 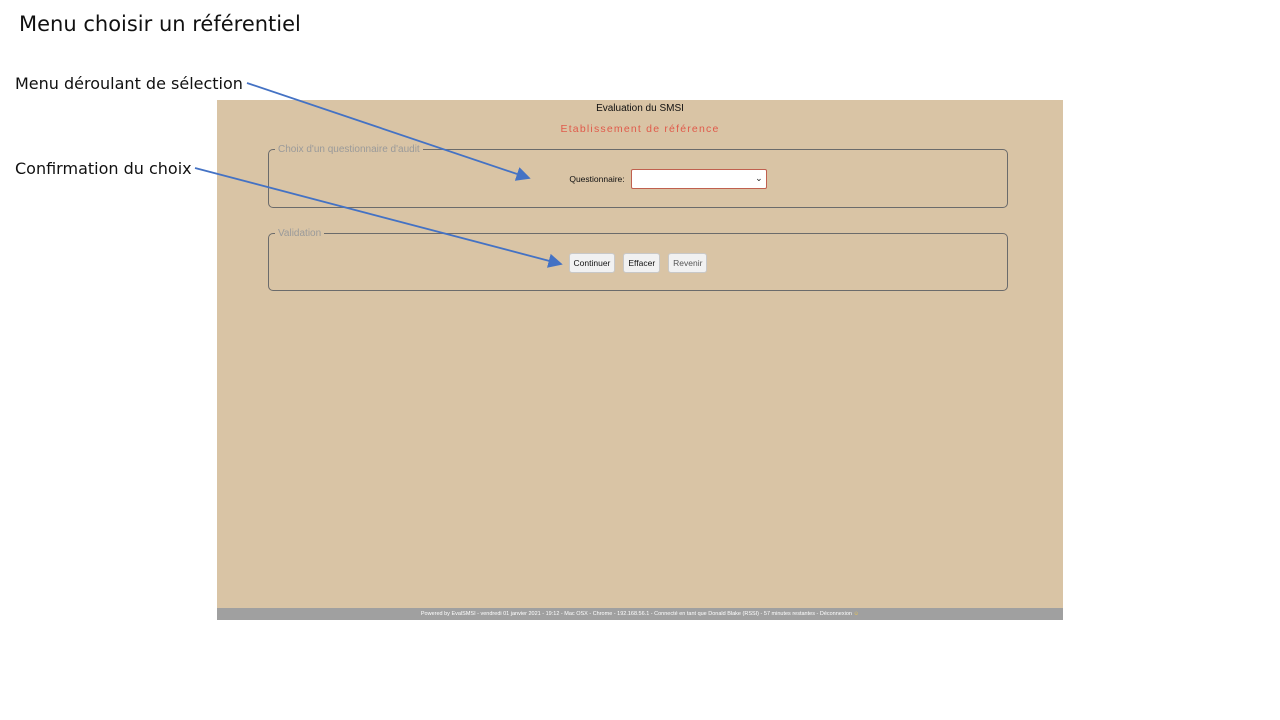 What do you see at coordinates (378, 217) in the screenshot?
I see `arrow-to-continue` at bounding box center [378, 217].